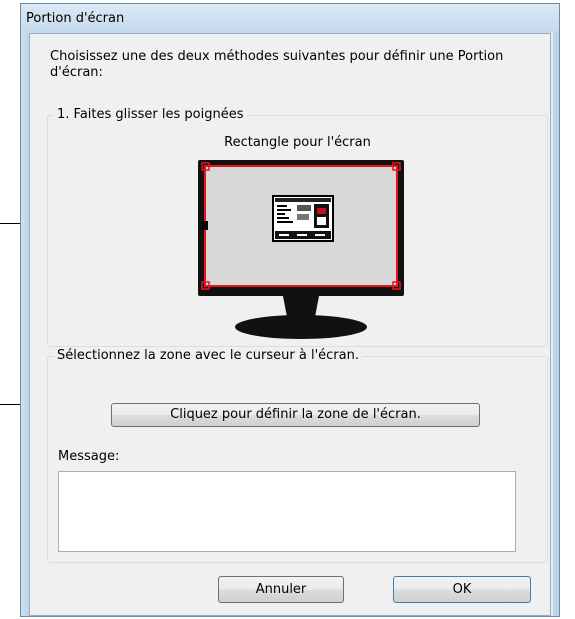 The width and height of the screenshot is (575, 619). I want to click on title-bar: Portion d'écran, so click(290, 18).